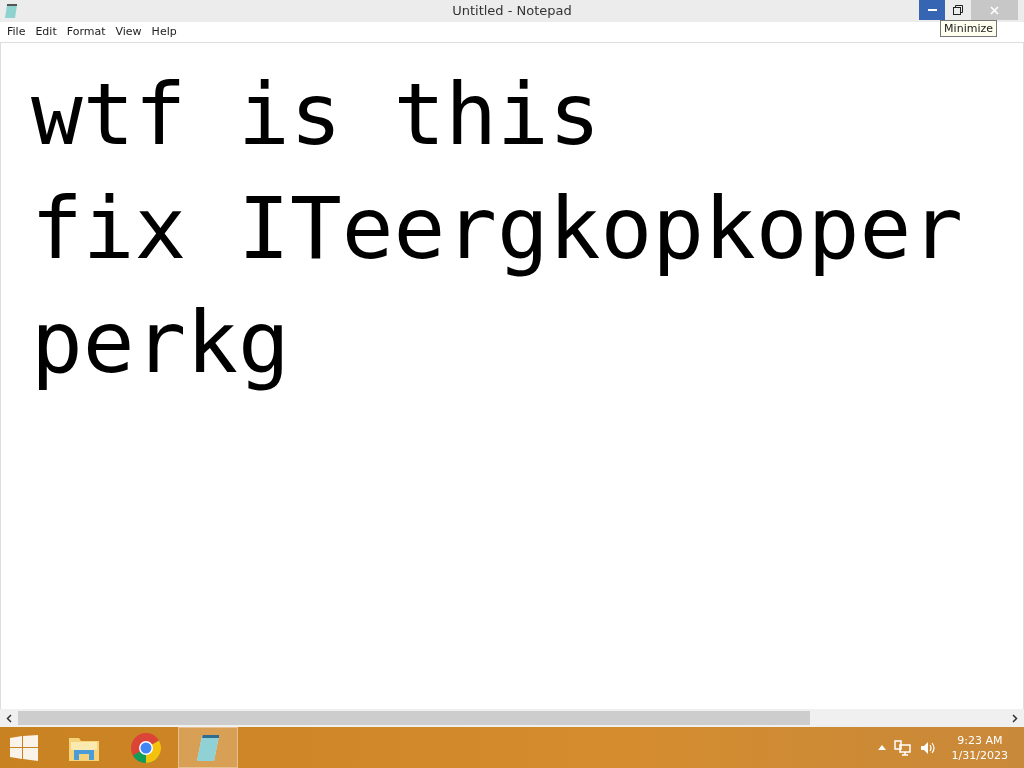 The width and height of the screenshot is (1024, 768). What do you see at coordinates (980, 740) in the screenshot?
I see `clock-time: 9:23 AM` at bounding box center [980, 740].